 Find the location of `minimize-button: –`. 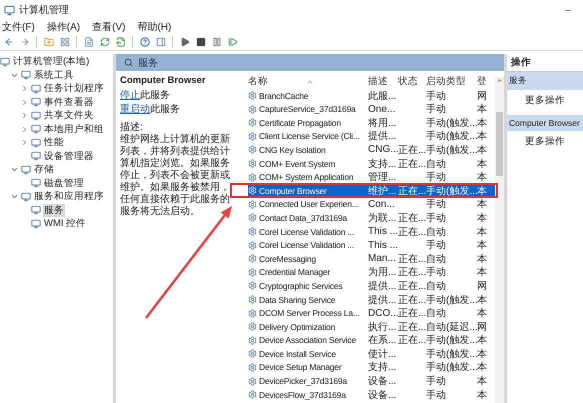

minimize-button: – is located at coordinates (568, 10).